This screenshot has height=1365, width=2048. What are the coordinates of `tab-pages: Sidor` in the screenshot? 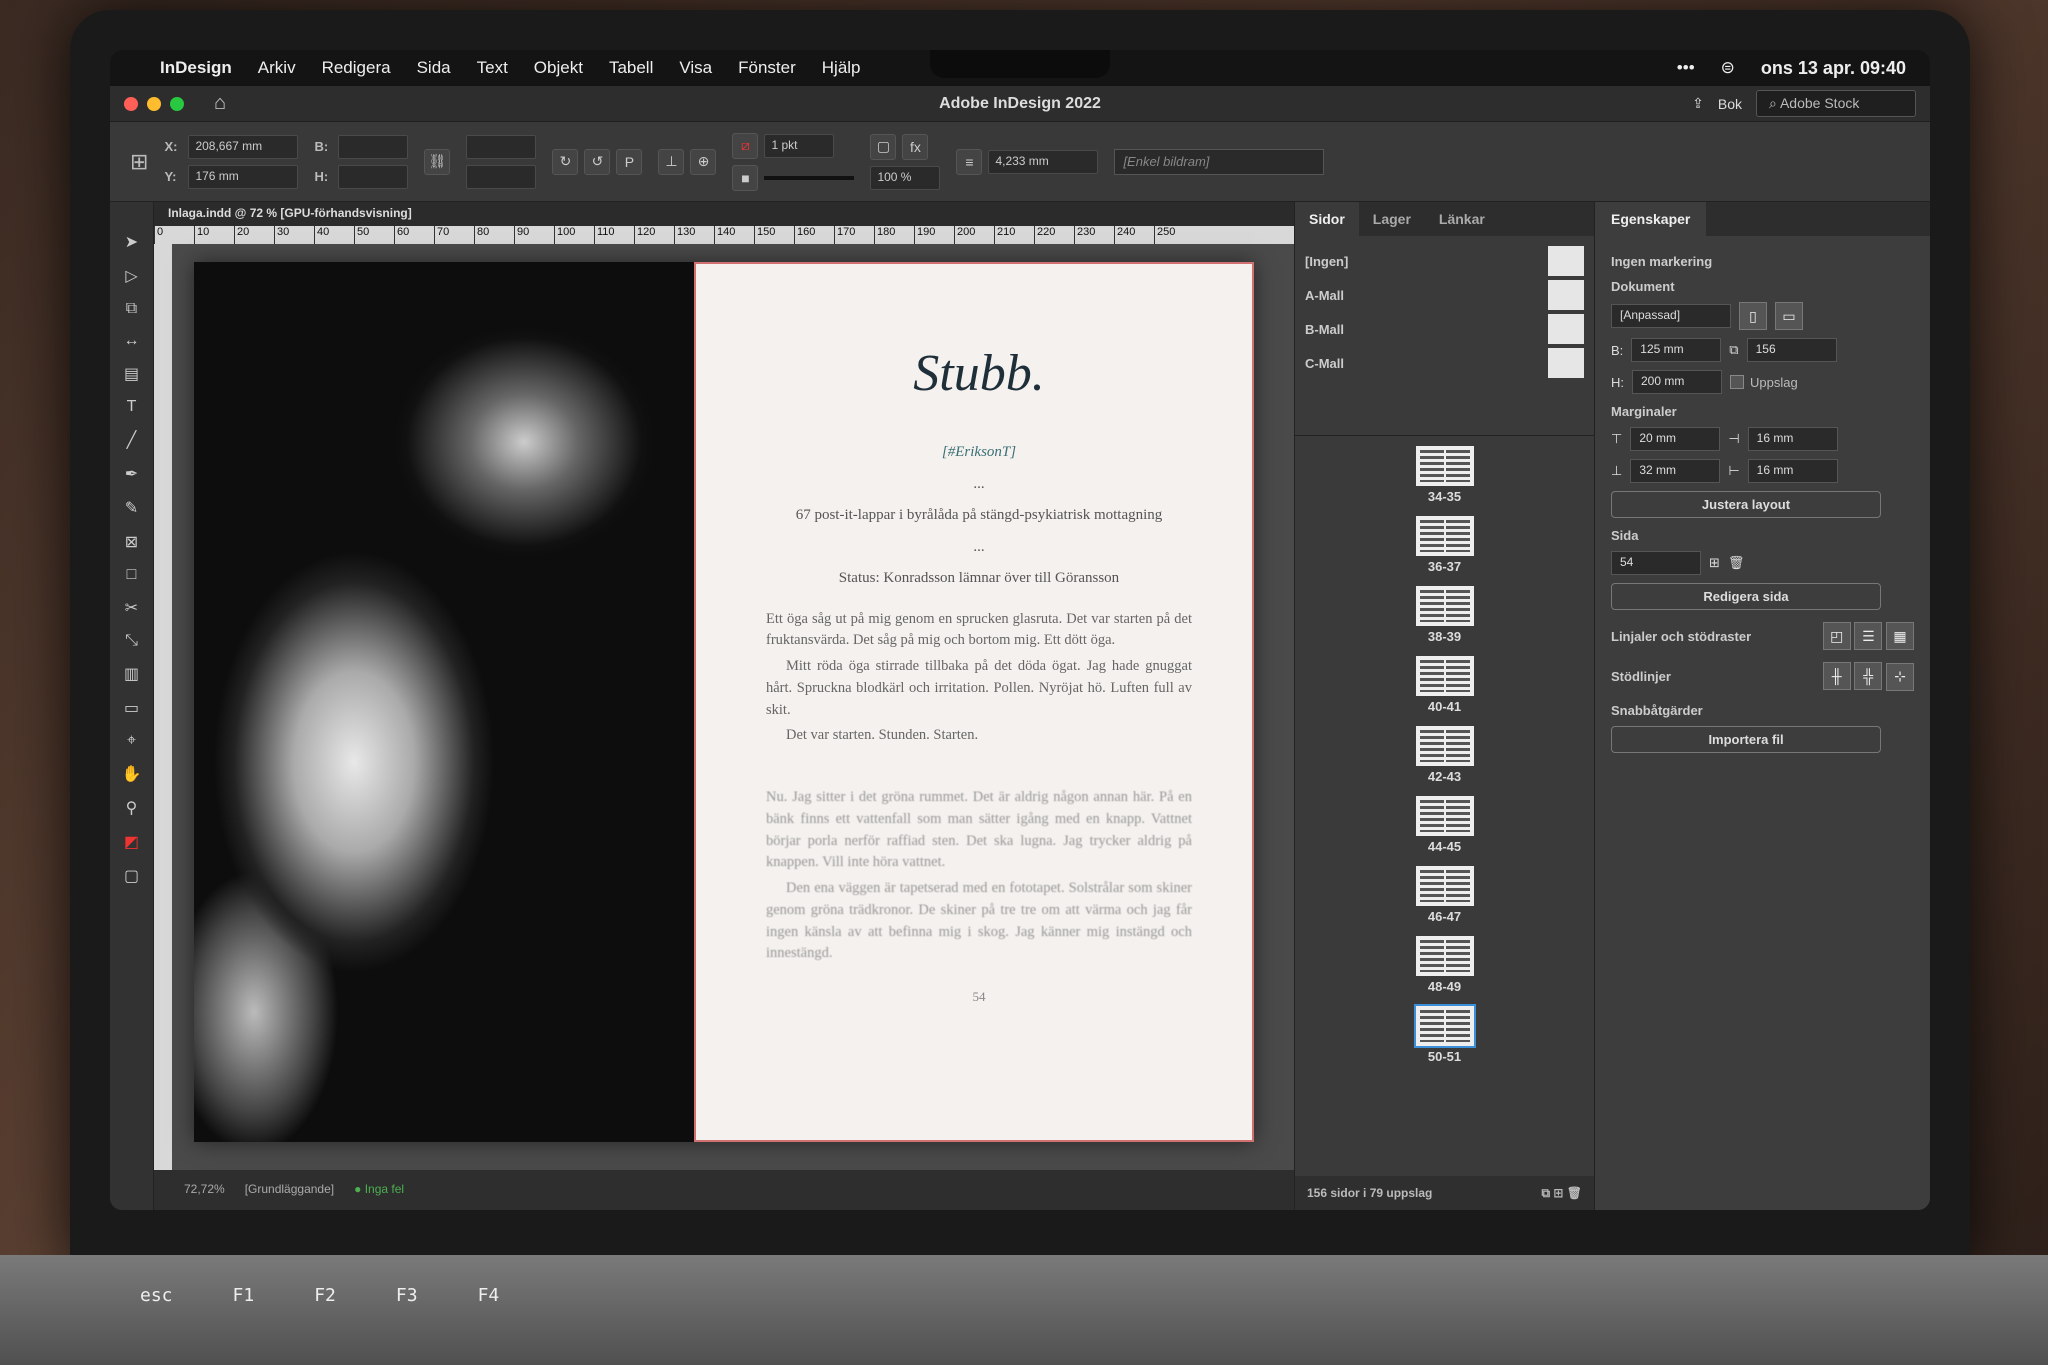 It's located at (1327, 219).